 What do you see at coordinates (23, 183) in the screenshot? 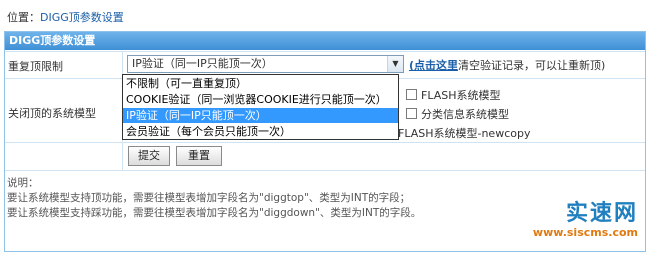
I see `notes-heading: 说明：` at bounding box center [23, 183].